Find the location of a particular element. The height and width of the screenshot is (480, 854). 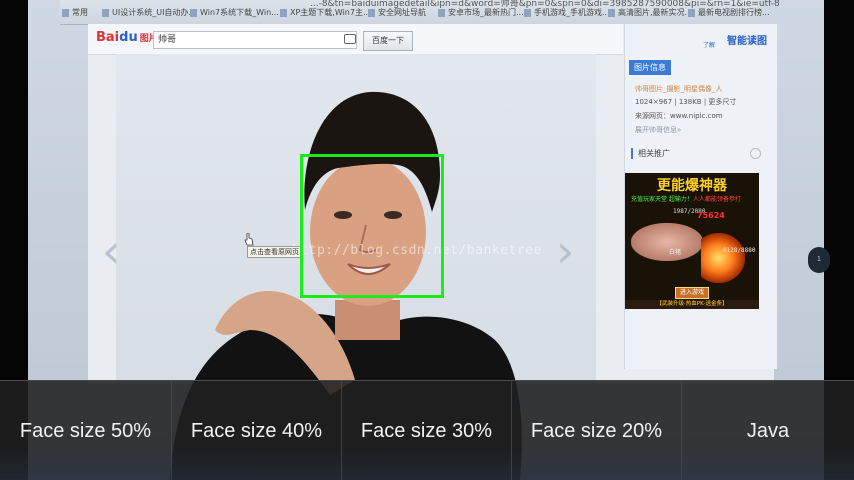

edge-round-button: 1 is located at coordinates (819, 260).